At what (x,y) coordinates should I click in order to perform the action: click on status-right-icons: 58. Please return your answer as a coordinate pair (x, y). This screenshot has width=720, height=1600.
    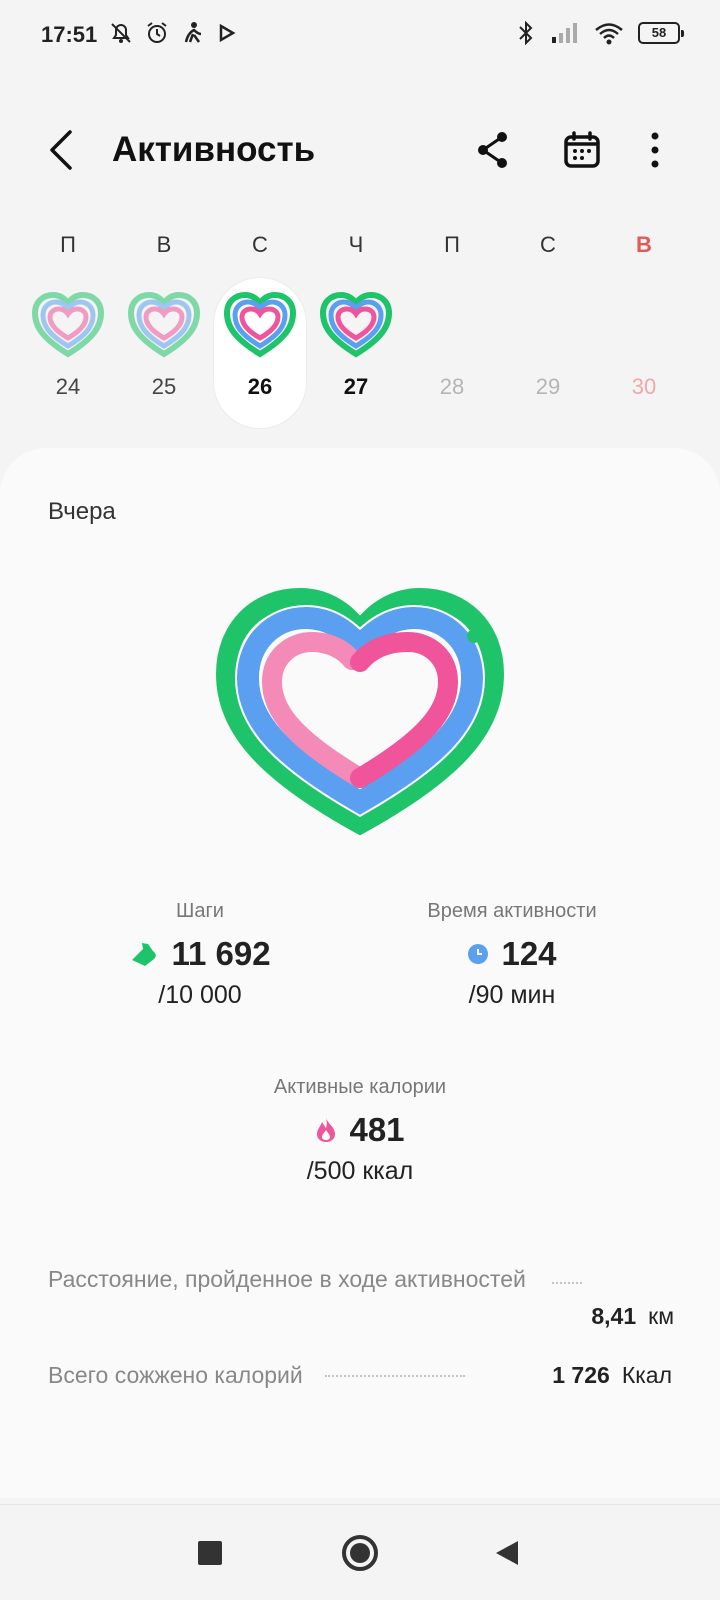
    Looking at the image, I should click on (600, 33).